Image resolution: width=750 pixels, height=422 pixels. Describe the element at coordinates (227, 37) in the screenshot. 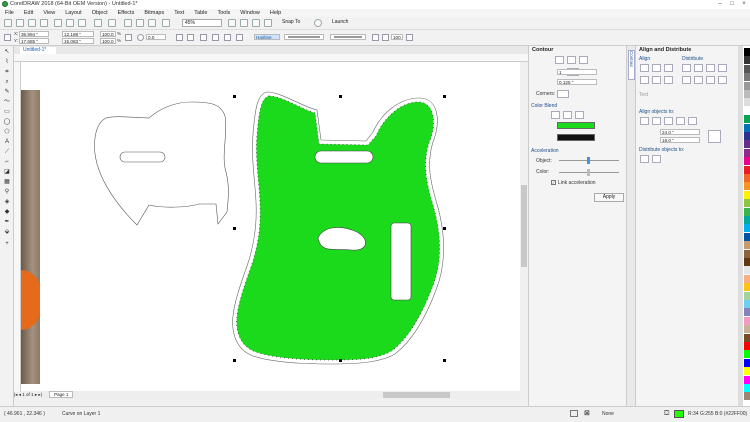

I see `node-edit-icon` at that location.